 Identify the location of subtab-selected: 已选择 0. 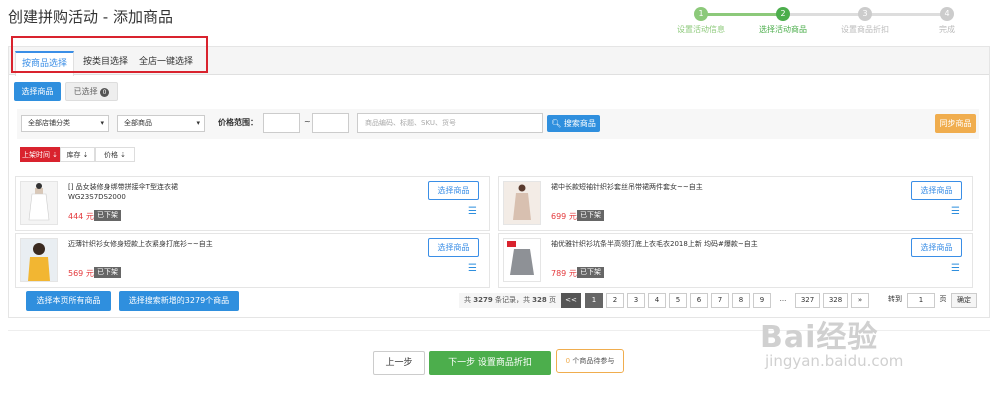
(91, 91).